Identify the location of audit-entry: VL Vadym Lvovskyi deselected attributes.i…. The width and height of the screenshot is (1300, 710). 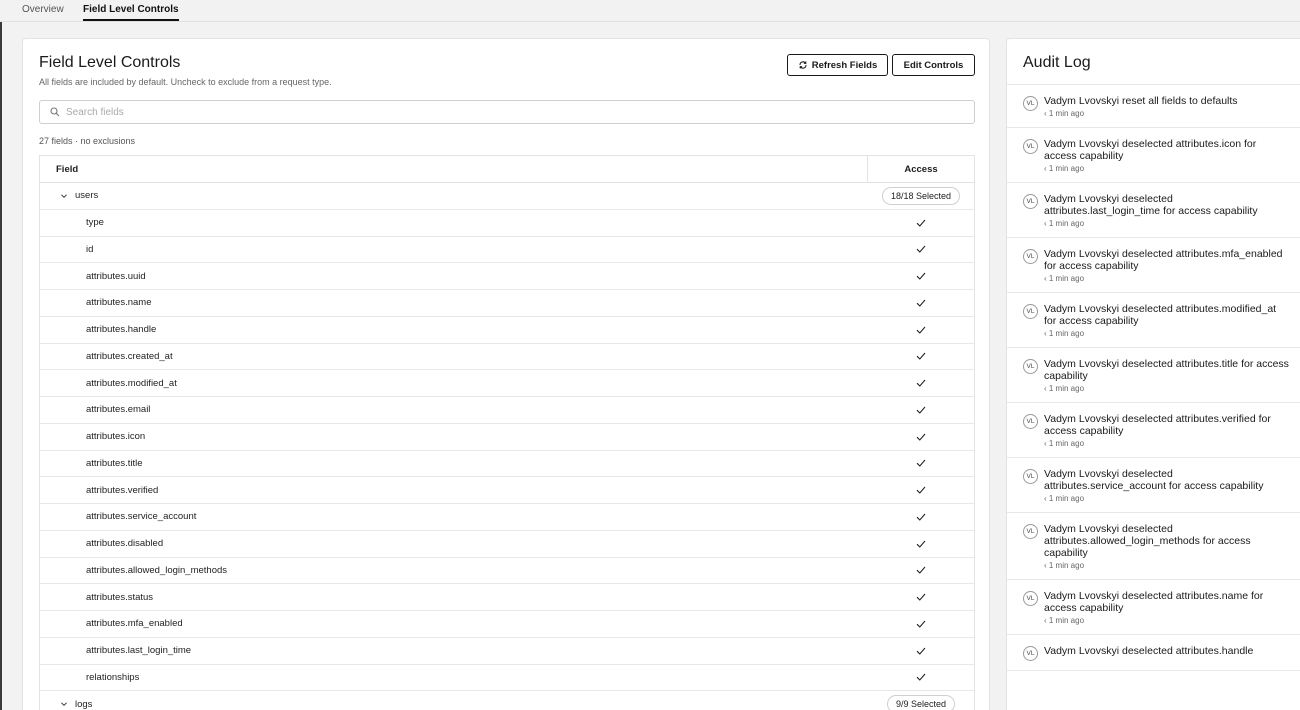
(1153, 155).